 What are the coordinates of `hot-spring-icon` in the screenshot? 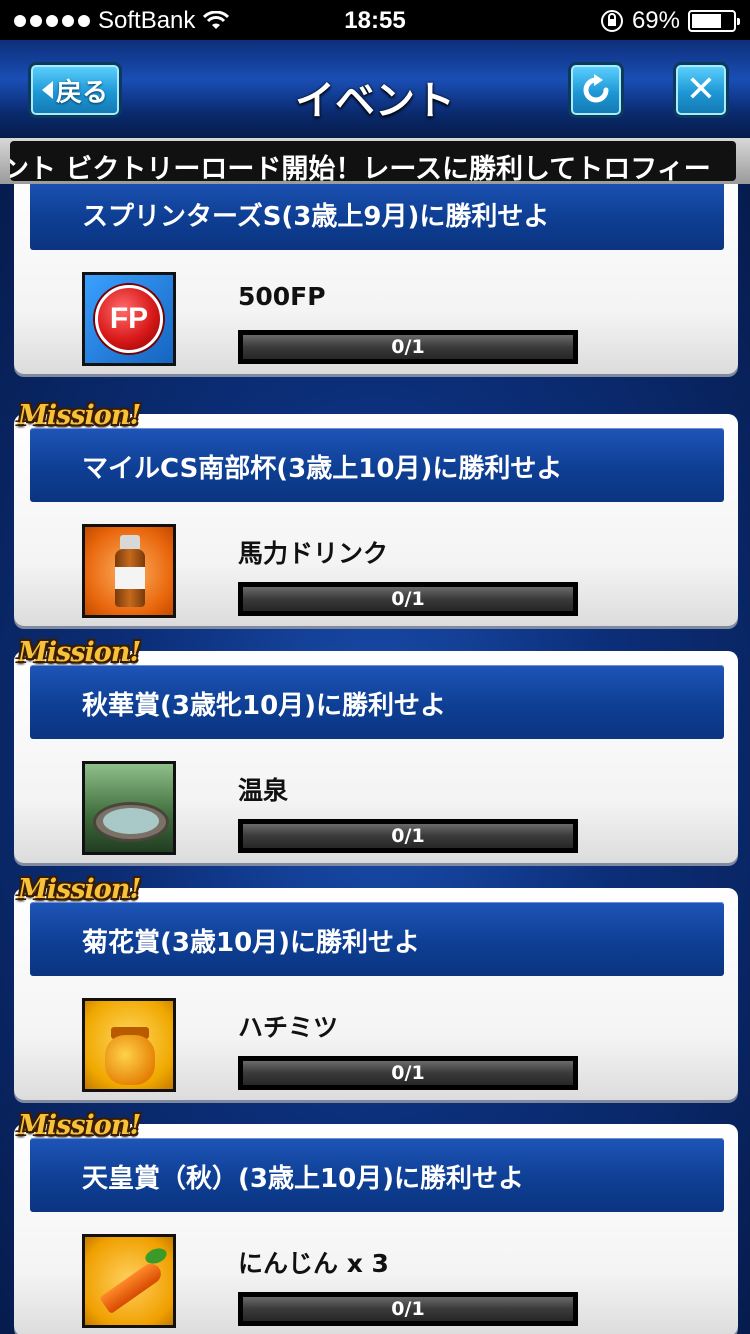 It's located at (129, 808).